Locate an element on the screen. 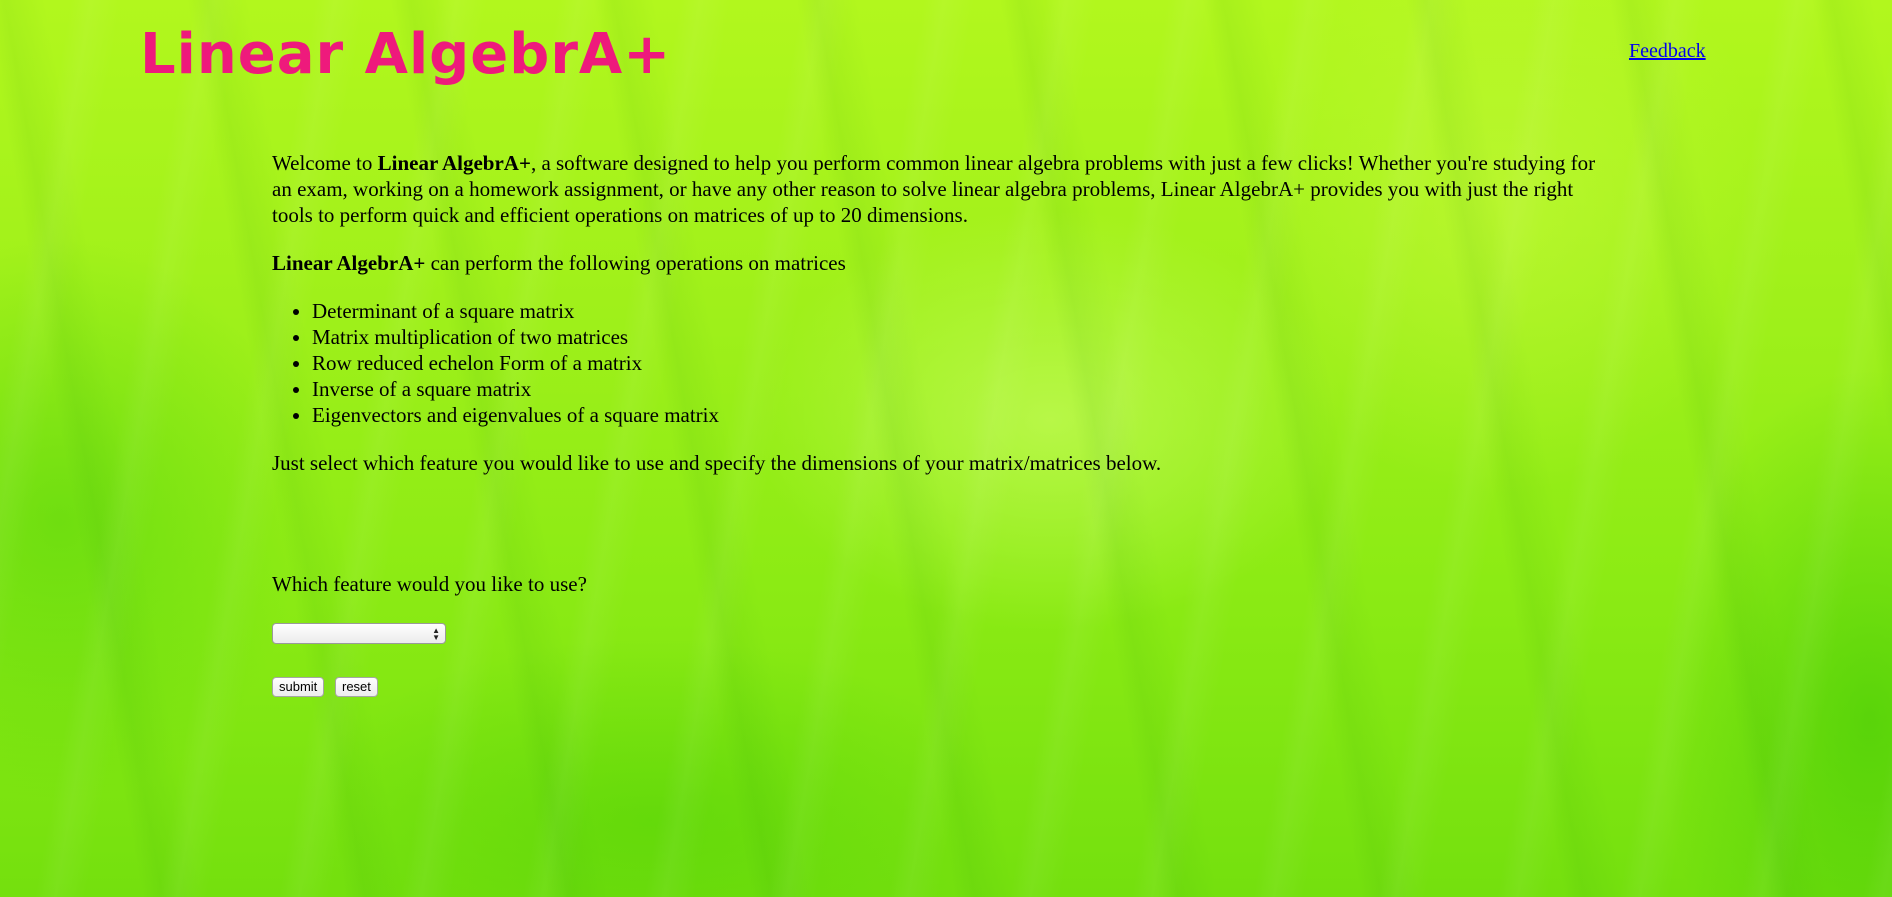  welcome-prefix: Welcome to is located at coordinates (325, 163).